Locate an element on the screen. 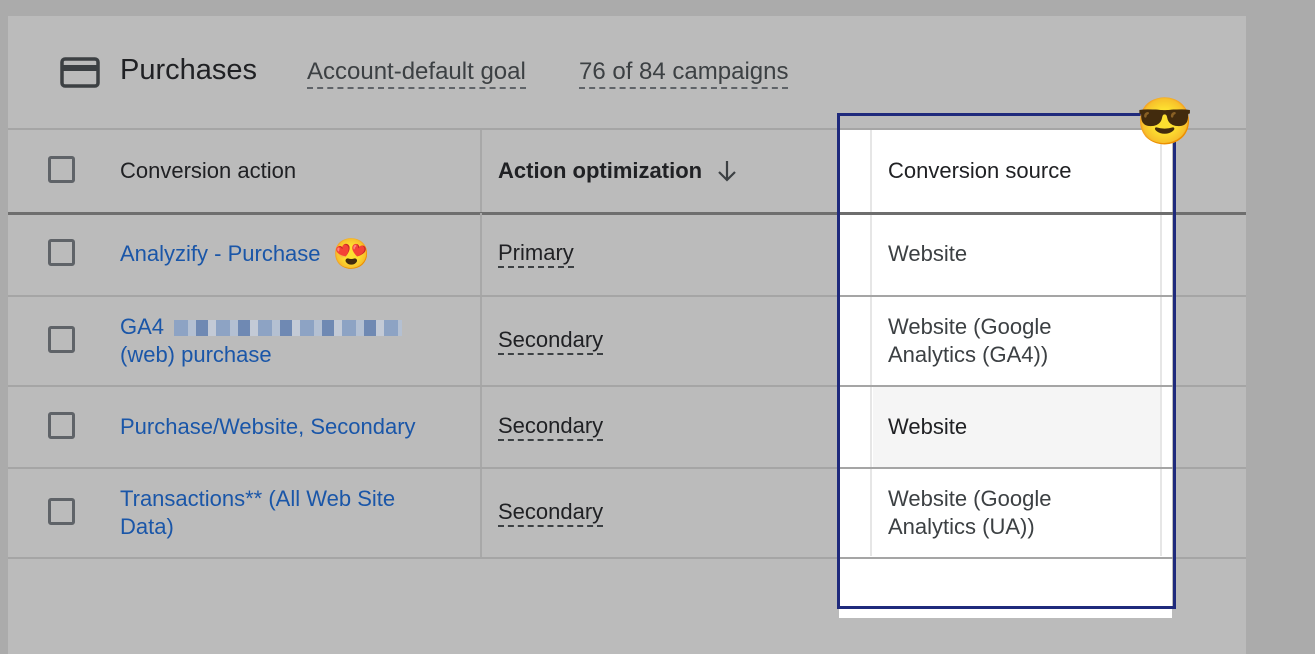 This screenshot has height=654, width=1315. conversion-action-link: Transactions** (All Web Site is located at coordinates (257, 499).